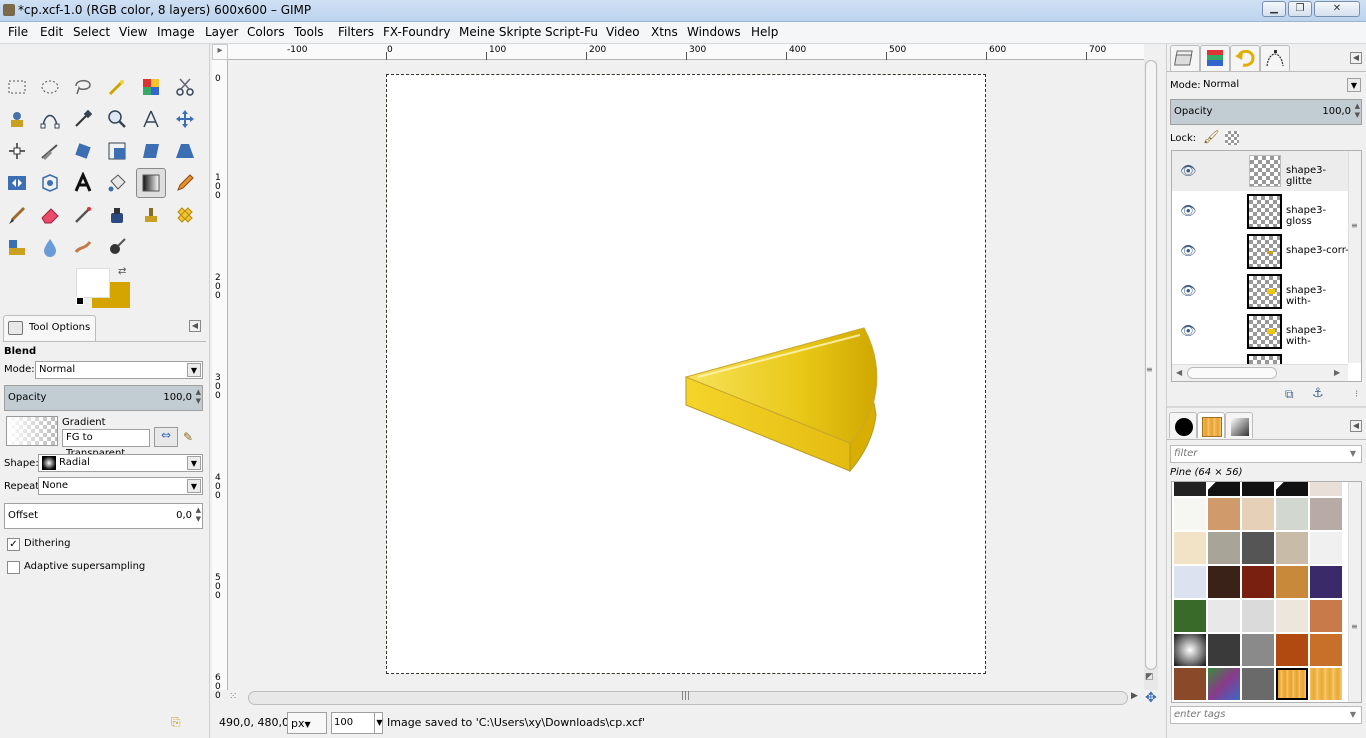 Image resolution: width=1366 pixels, height=738 pixels. What do you see at coordinates (714, 32) in the screenshot?
I see `menu-windows: Windows` at bounding box center [714, 32].